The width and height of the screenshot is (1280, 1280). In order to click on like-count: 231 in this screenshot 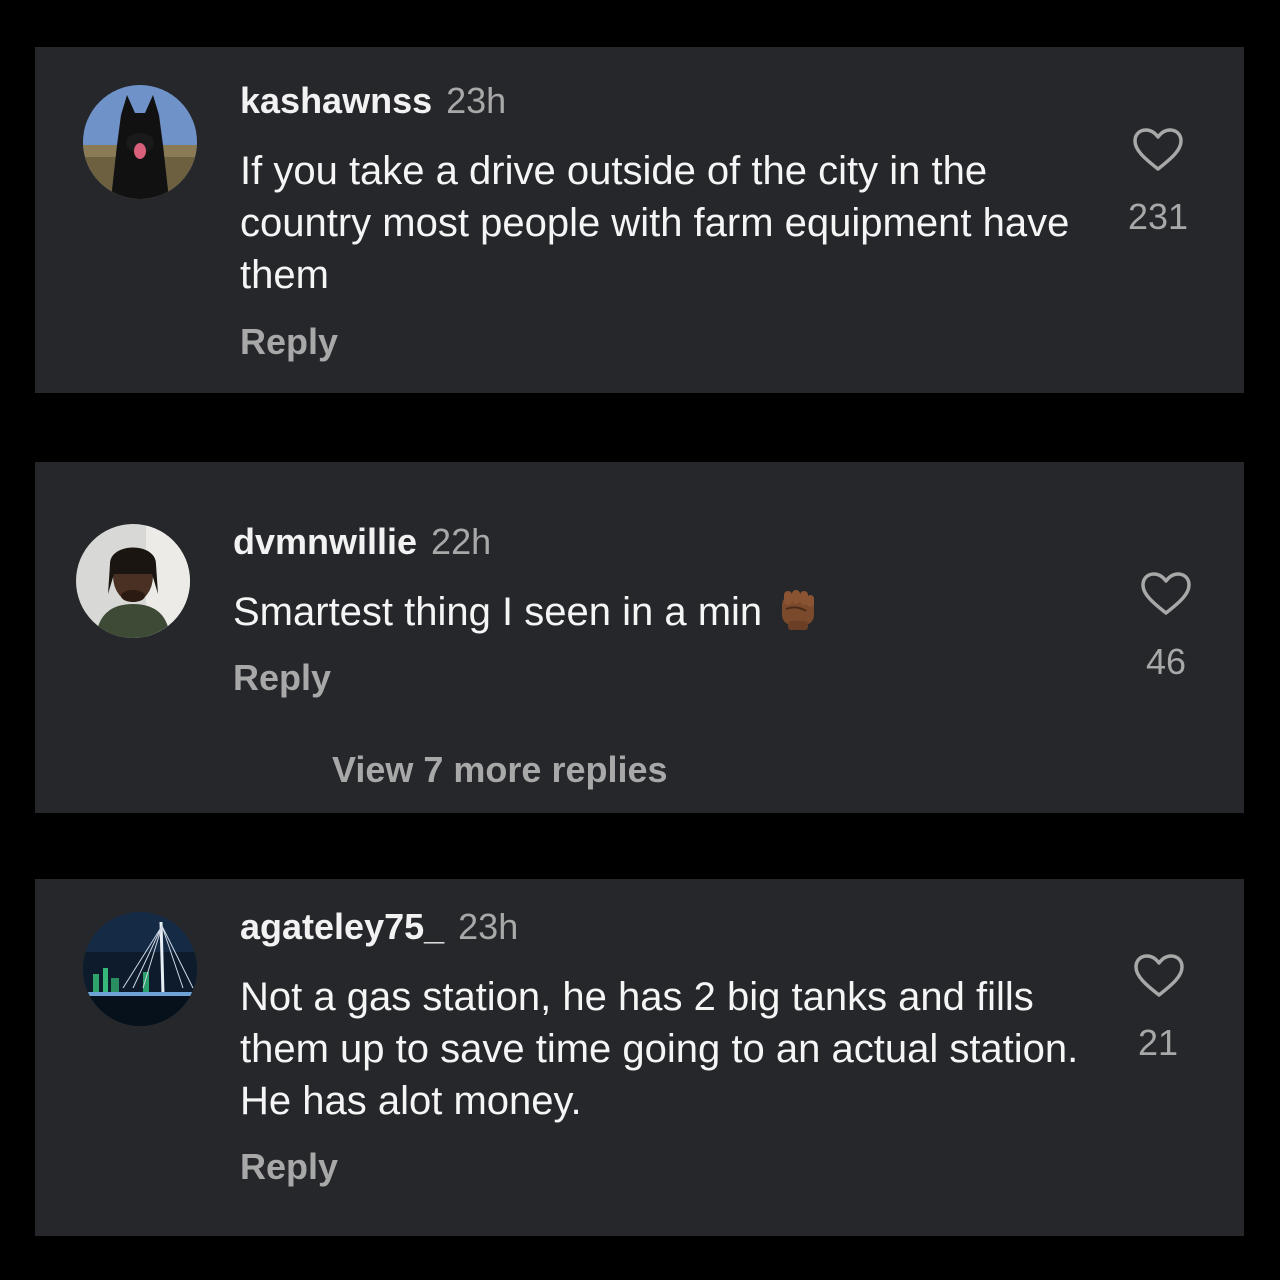, I will do `click(1158, 216)`.